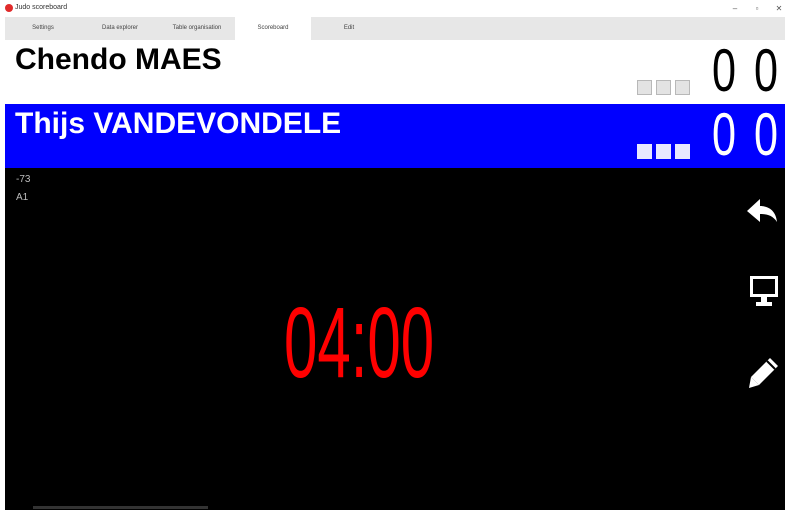 Image resolution: width=790 pixels, height=510 pixels. Describe the element at coordinates (735, 8) in the screenshot. I see `minimize-button: –` at that location.